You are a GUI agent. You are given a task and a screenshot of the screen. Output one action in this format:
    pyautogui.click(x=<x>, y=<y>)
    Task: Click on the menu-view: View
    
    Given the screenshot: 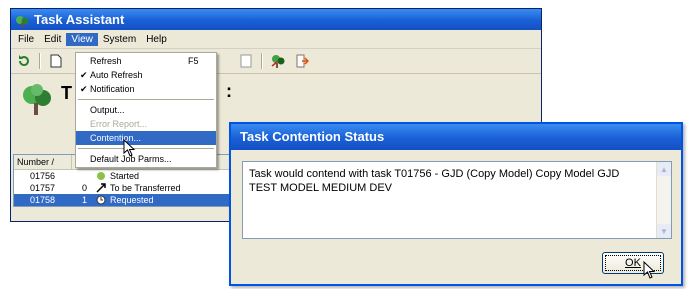 What is the action you would take?
    pyautogui.click(x=82, y=39)
    